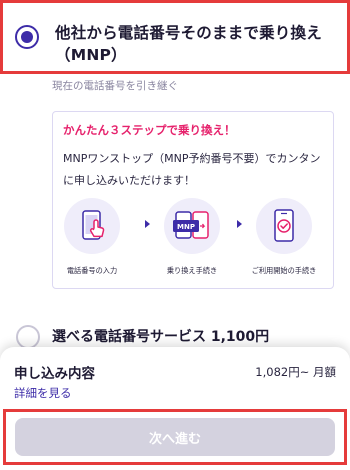 The width and height of the screenshot is (350, 470). I want to click on next-button-highlight: 次へ進む, so click(175, 437).